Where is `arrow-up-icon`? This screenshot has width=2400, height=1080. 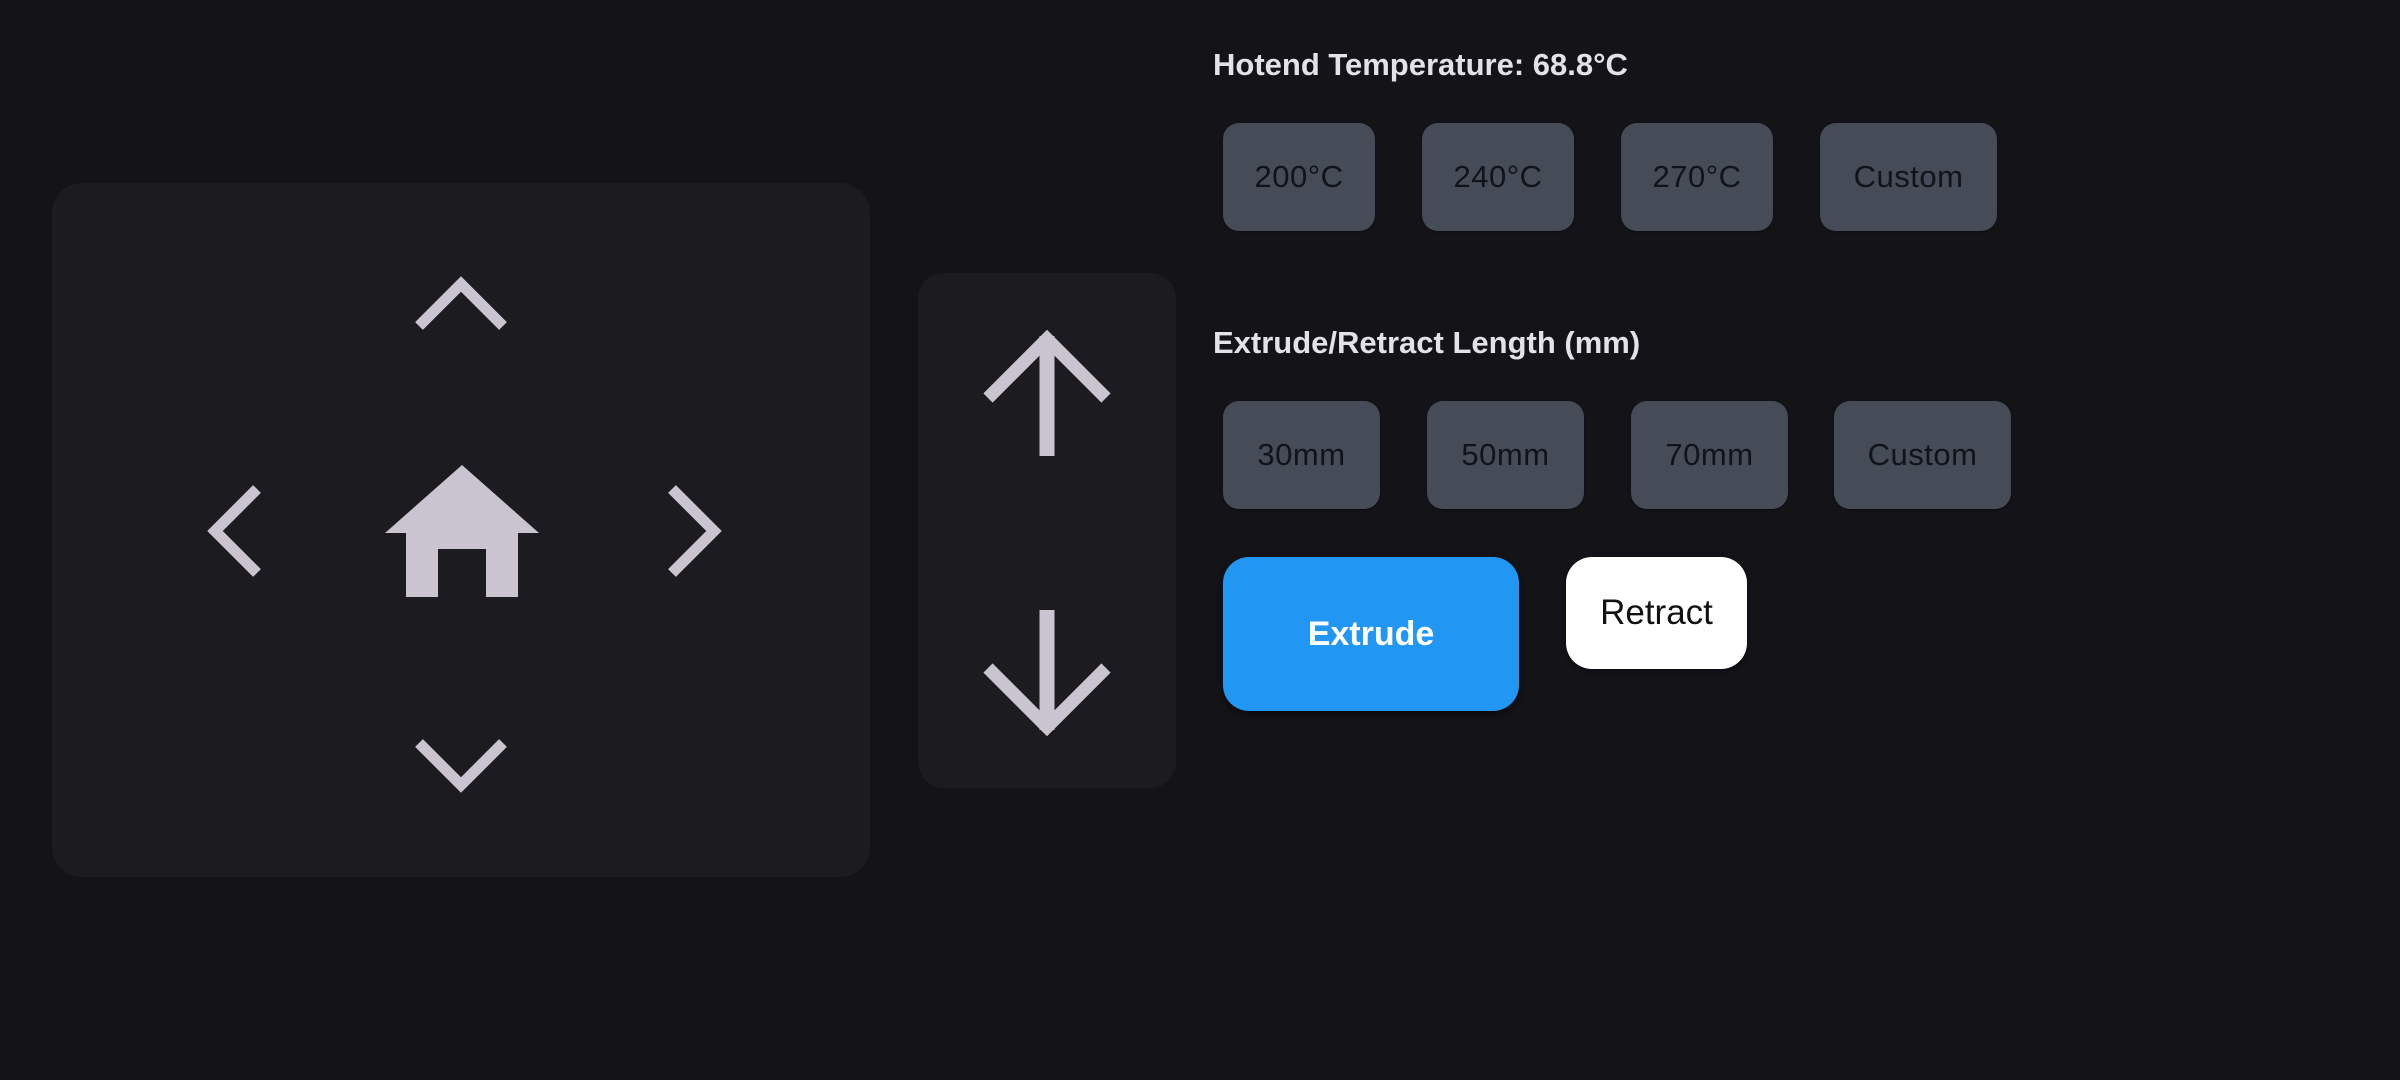
arrow-up-icon is located at coordinates (1047, 392).